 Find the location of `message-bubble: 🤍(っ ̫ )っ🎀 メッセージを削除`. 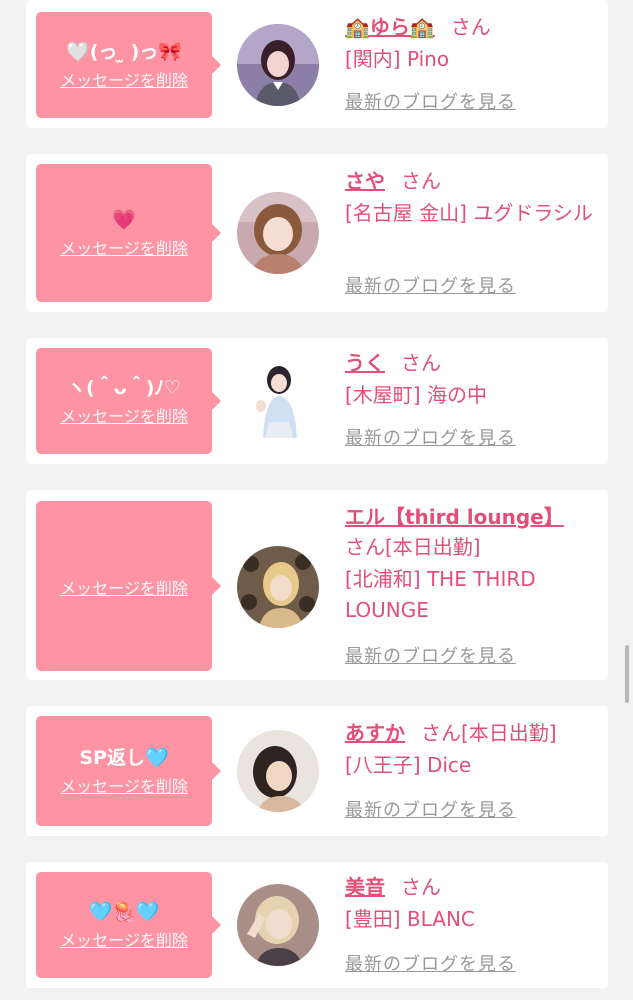

message-bubble: 🤍(っ ̫ )っ🎀 メッセージを削除 is located at coordinates (128, 65).